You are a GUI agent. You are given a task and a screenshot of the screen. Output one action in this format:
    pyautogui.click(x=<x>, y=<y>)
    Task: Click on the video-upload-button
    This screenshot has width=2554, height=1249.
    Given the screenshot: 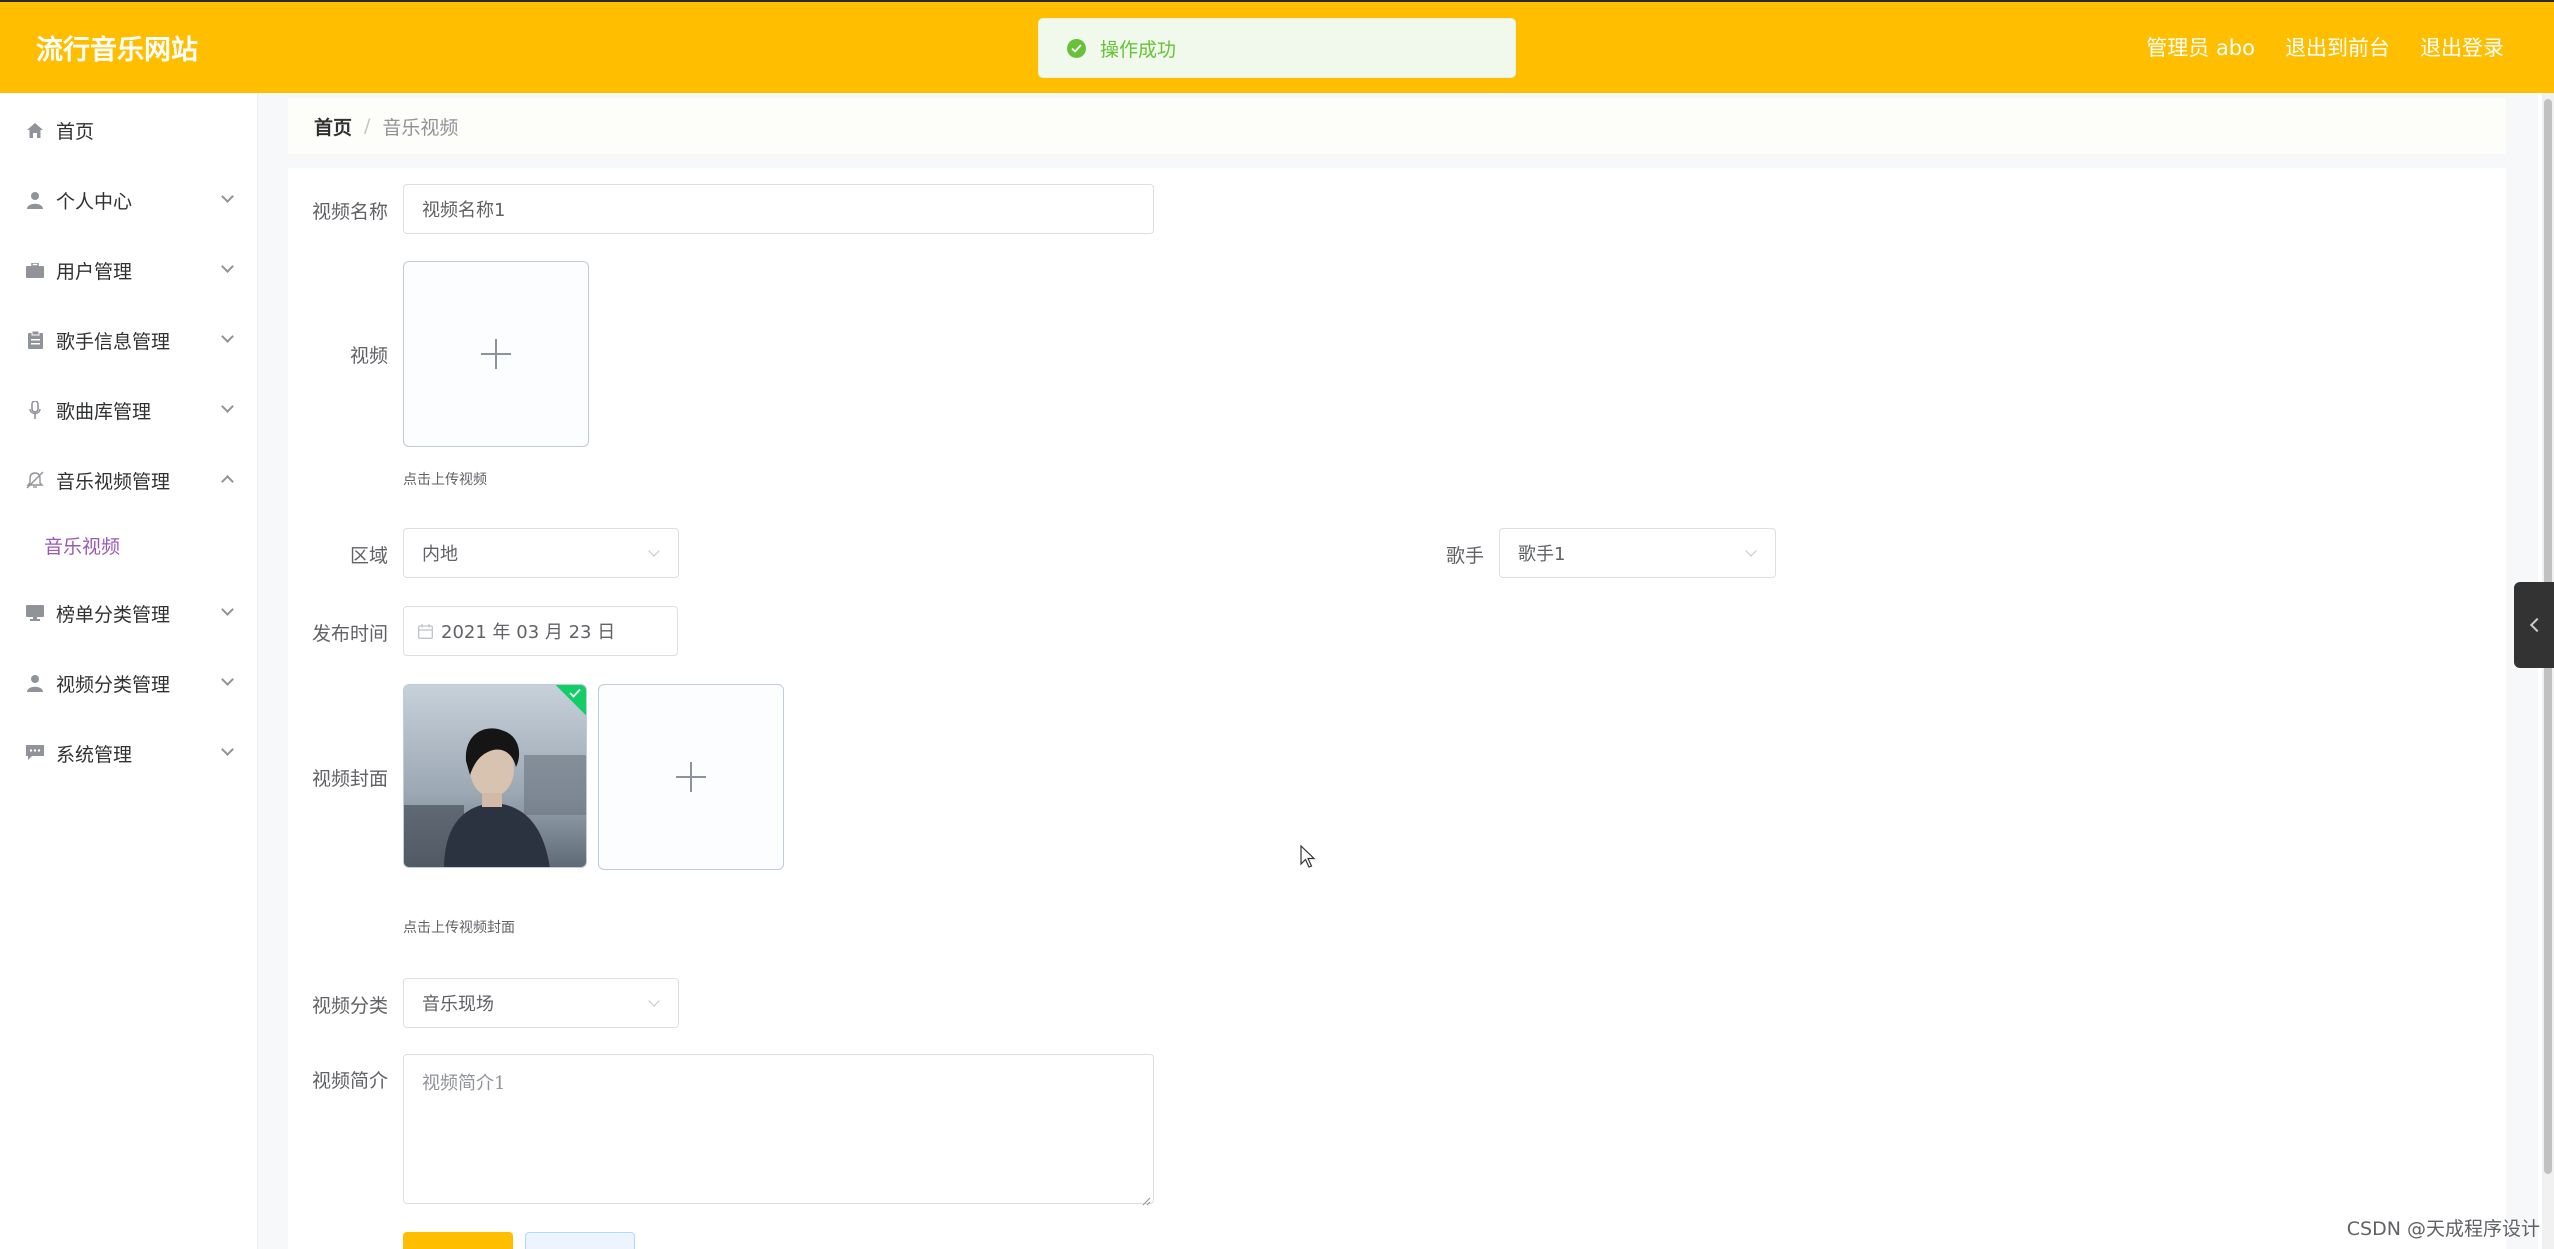 What is the action you would take?
    pyautogui.click(x=496, y=354)
    